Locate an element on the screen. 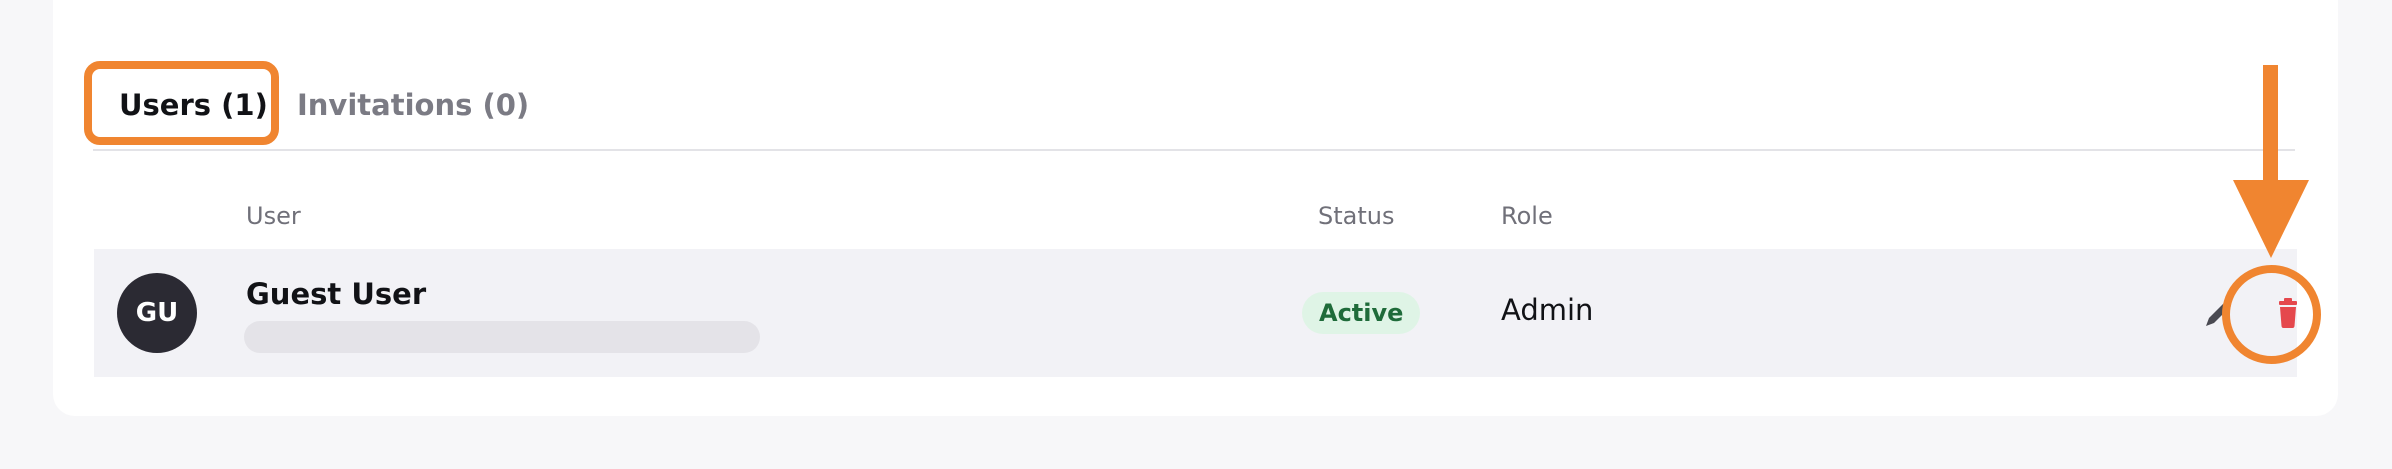 This screenshot has height=469, width=2392. user-email-redacted is located at coordinates (502, 337).